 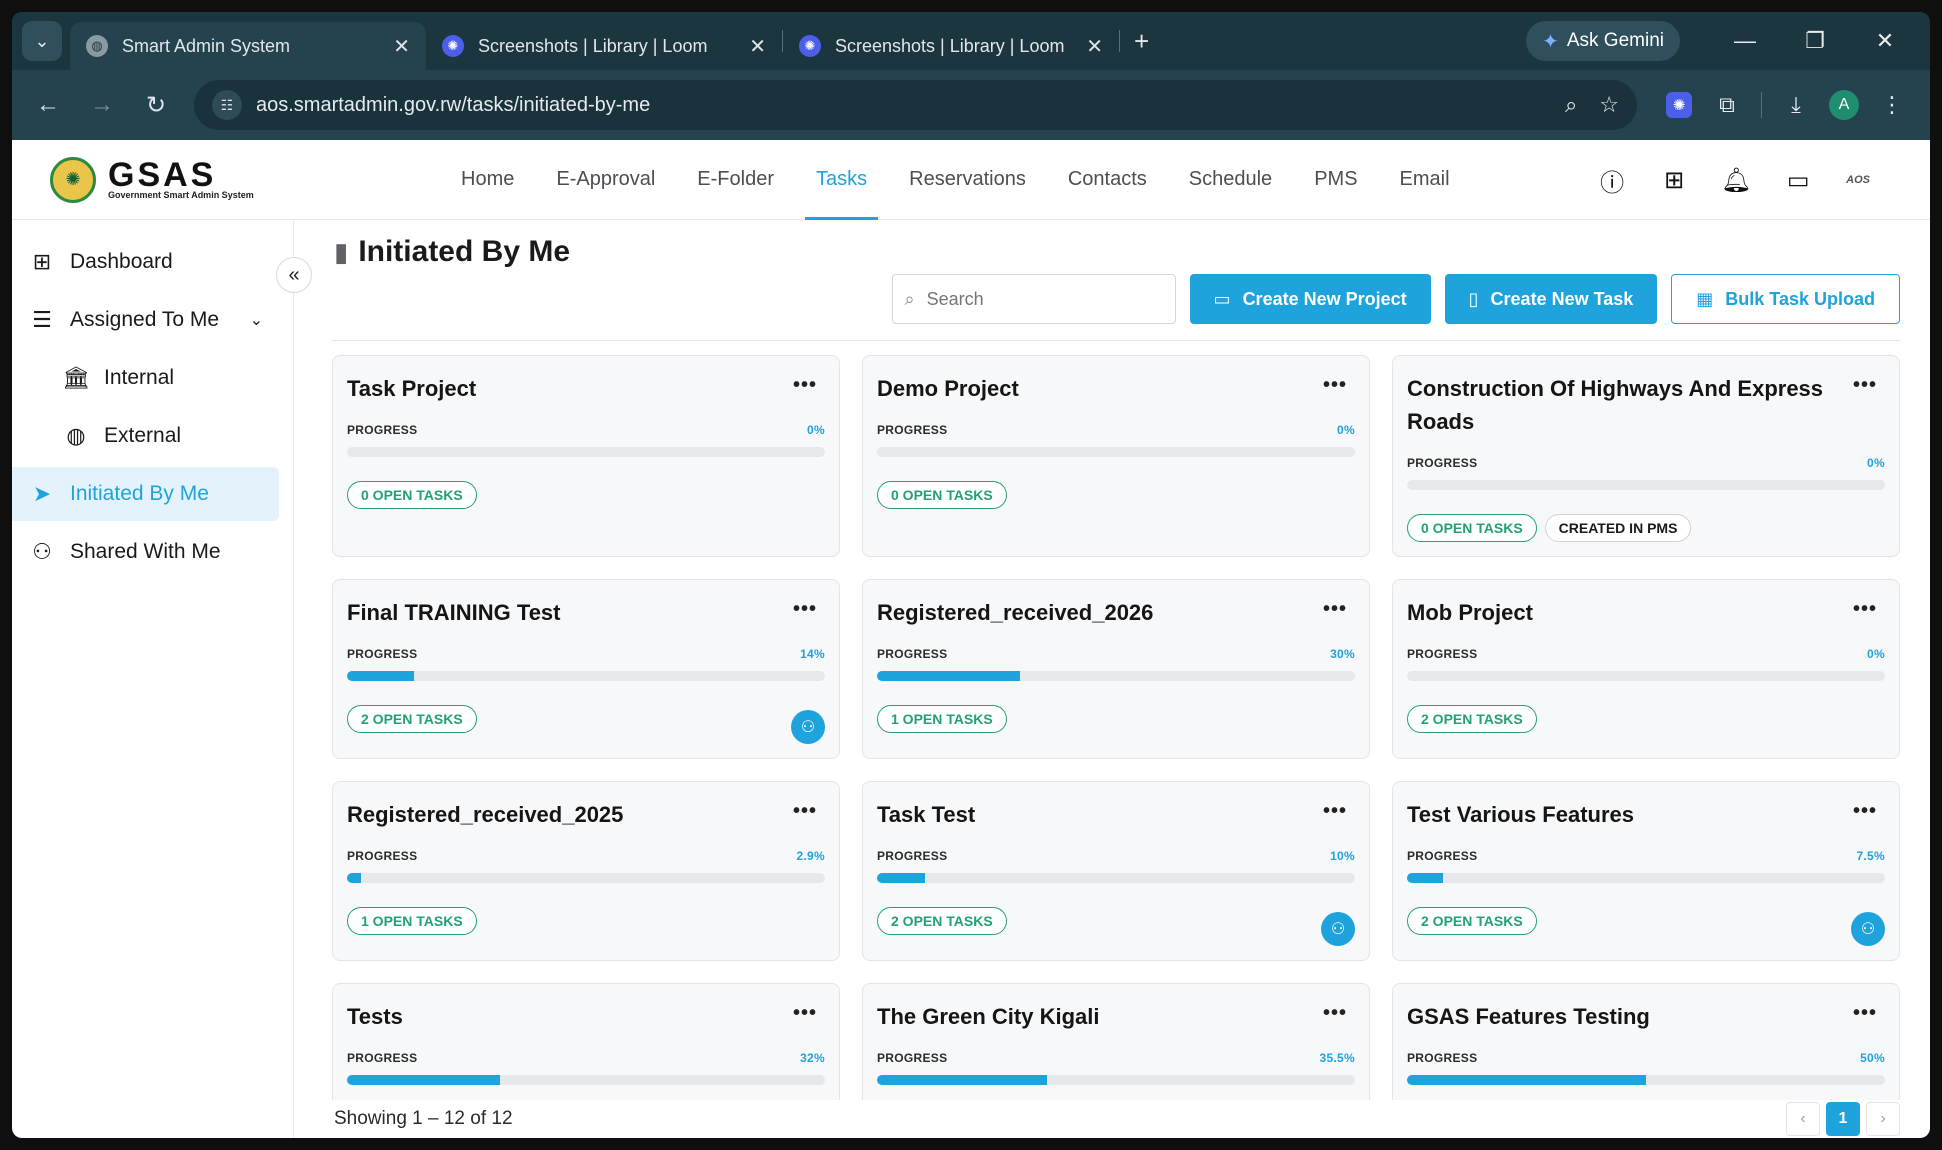 What do you see at coordinates (145, 320) in the screenshot?
I see `sidebar-item-assigned-to-me: ☰ Assigned To Me ⌄` at bounding box center [145, 320].